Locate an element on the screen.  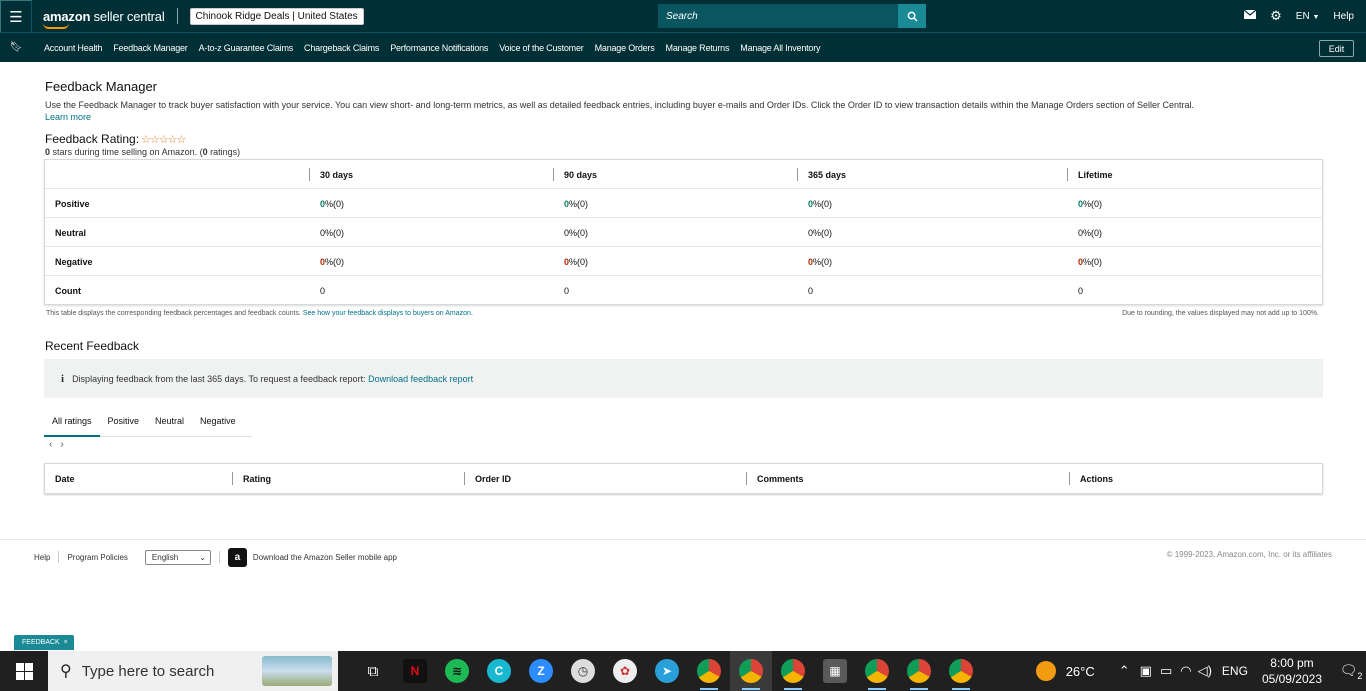
metrics-row-count: Count 0 0 0 0 is located at coordinates (683, 290).